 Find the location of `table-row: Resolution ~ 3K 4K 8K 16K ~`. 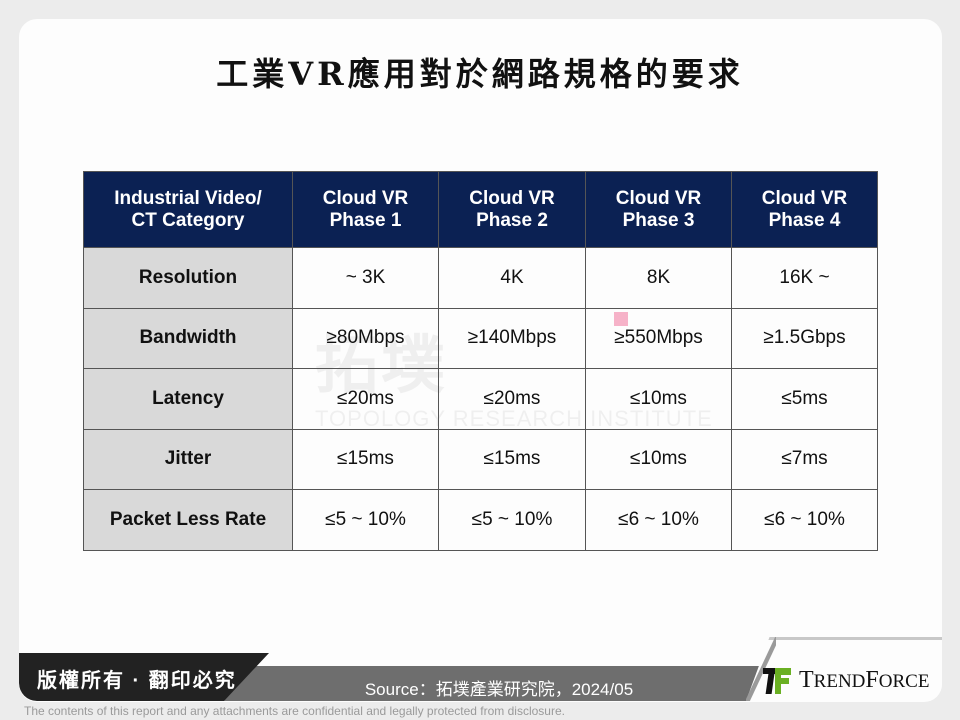

table-row: Resolution ~ 3K 4K 8K 16K ~ is located at coordinates (480, 278).